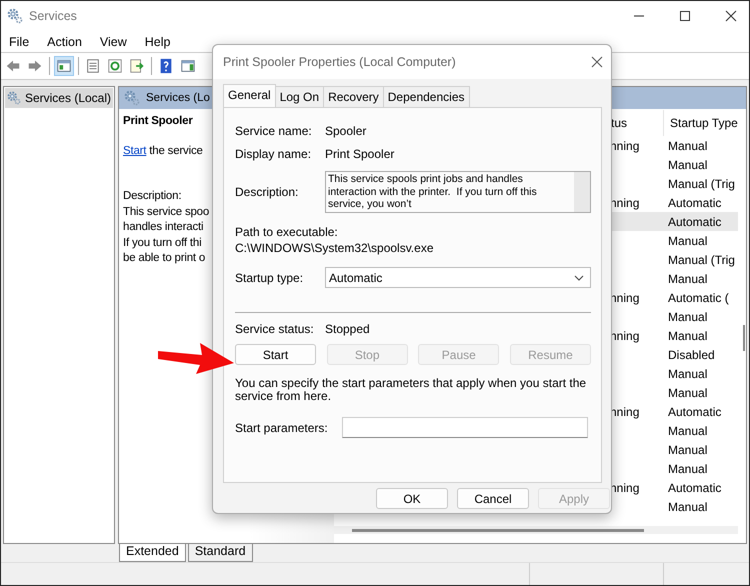 This screenshot has width=750, height=586. Describe the element at coordinates (579, 277) in the screenshot. I see `chevron-down-icon` at that location.